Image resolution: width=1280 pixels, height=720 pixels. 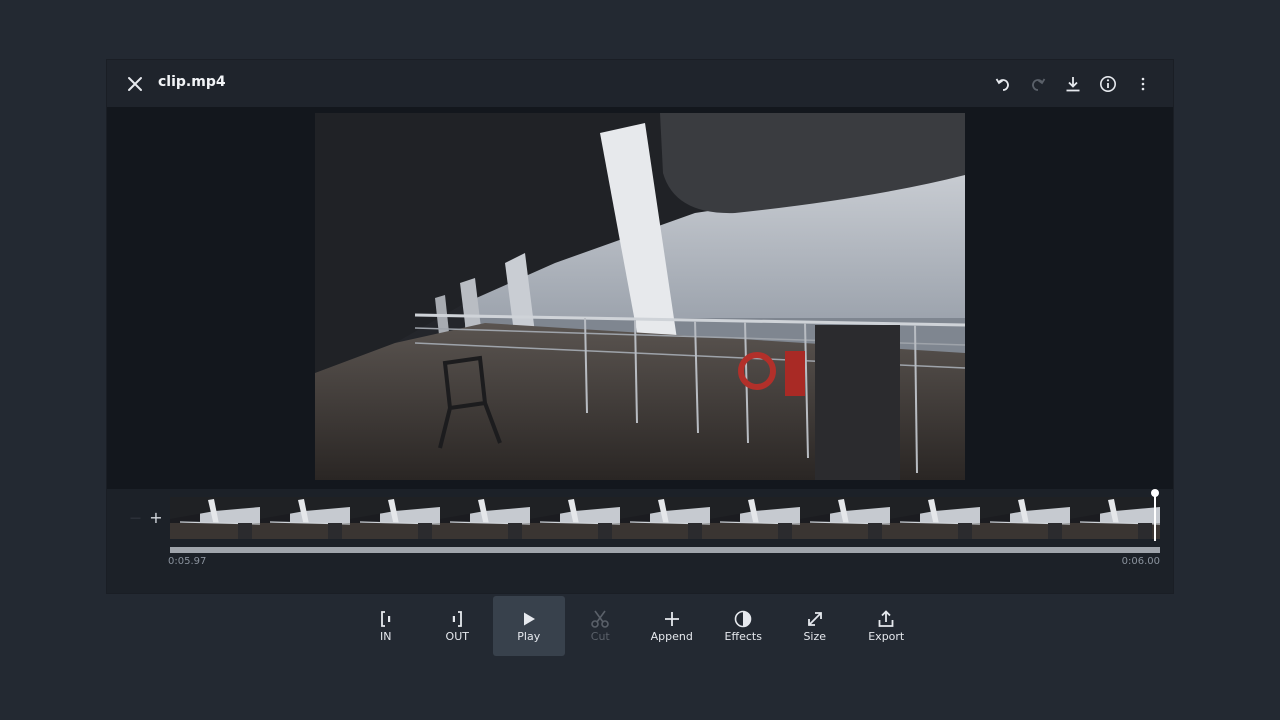 What do you see at coordinates (386, 619) in the screenshot?
I see `bracket-in-icon` at bounding box center [386, 619].